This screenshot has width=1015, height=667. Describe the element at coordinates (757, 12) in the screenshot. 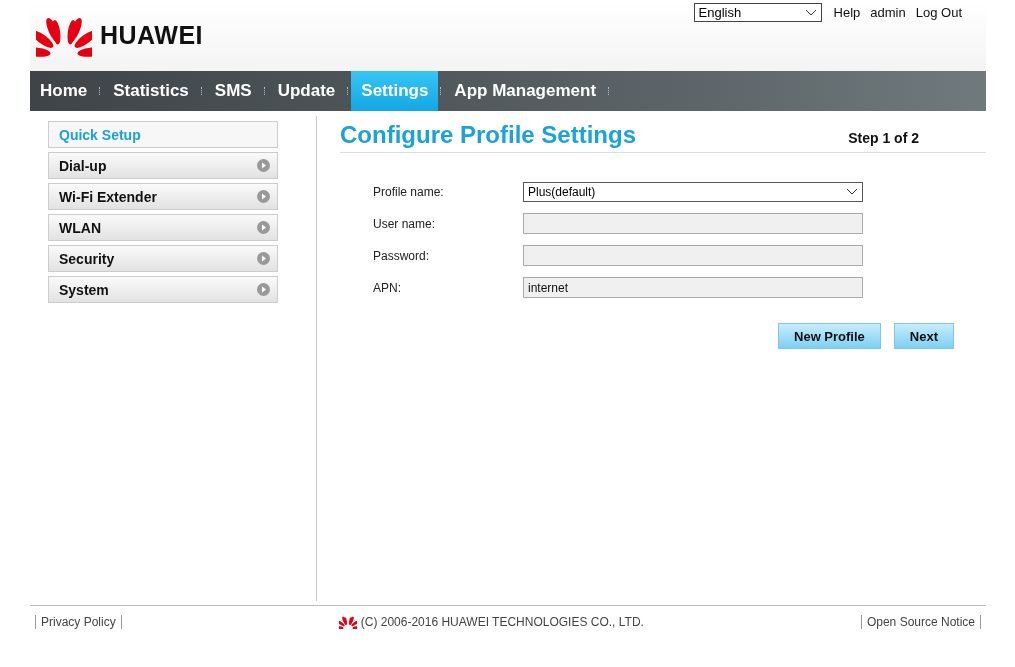

I see `language-select: English` at that location.